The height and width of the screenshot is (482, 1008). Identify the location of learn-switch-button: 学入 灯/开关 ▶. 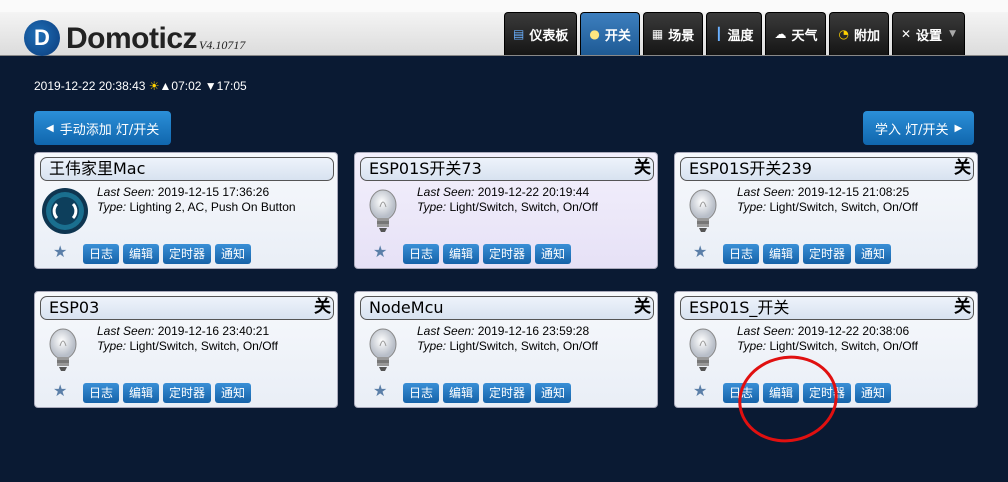
(919, 128).